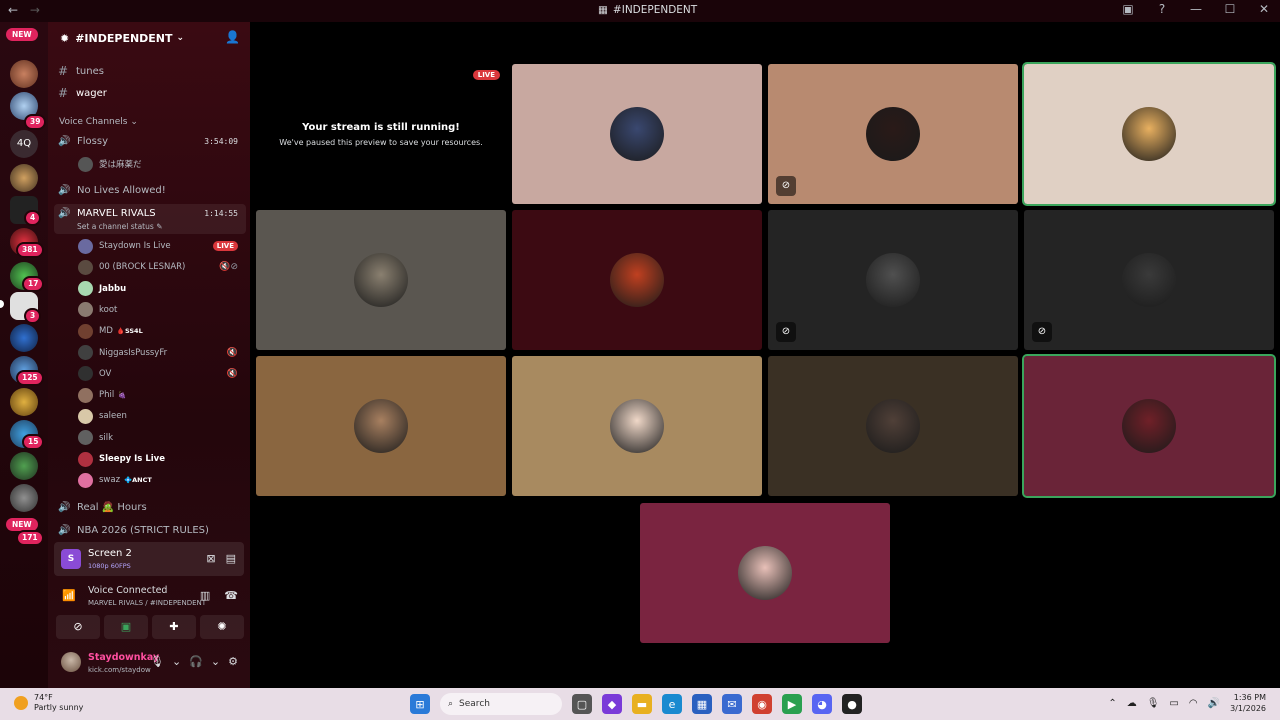 This screenshot has height=720, width=1280. I want to click on back-button: ←, so click(13, 10).